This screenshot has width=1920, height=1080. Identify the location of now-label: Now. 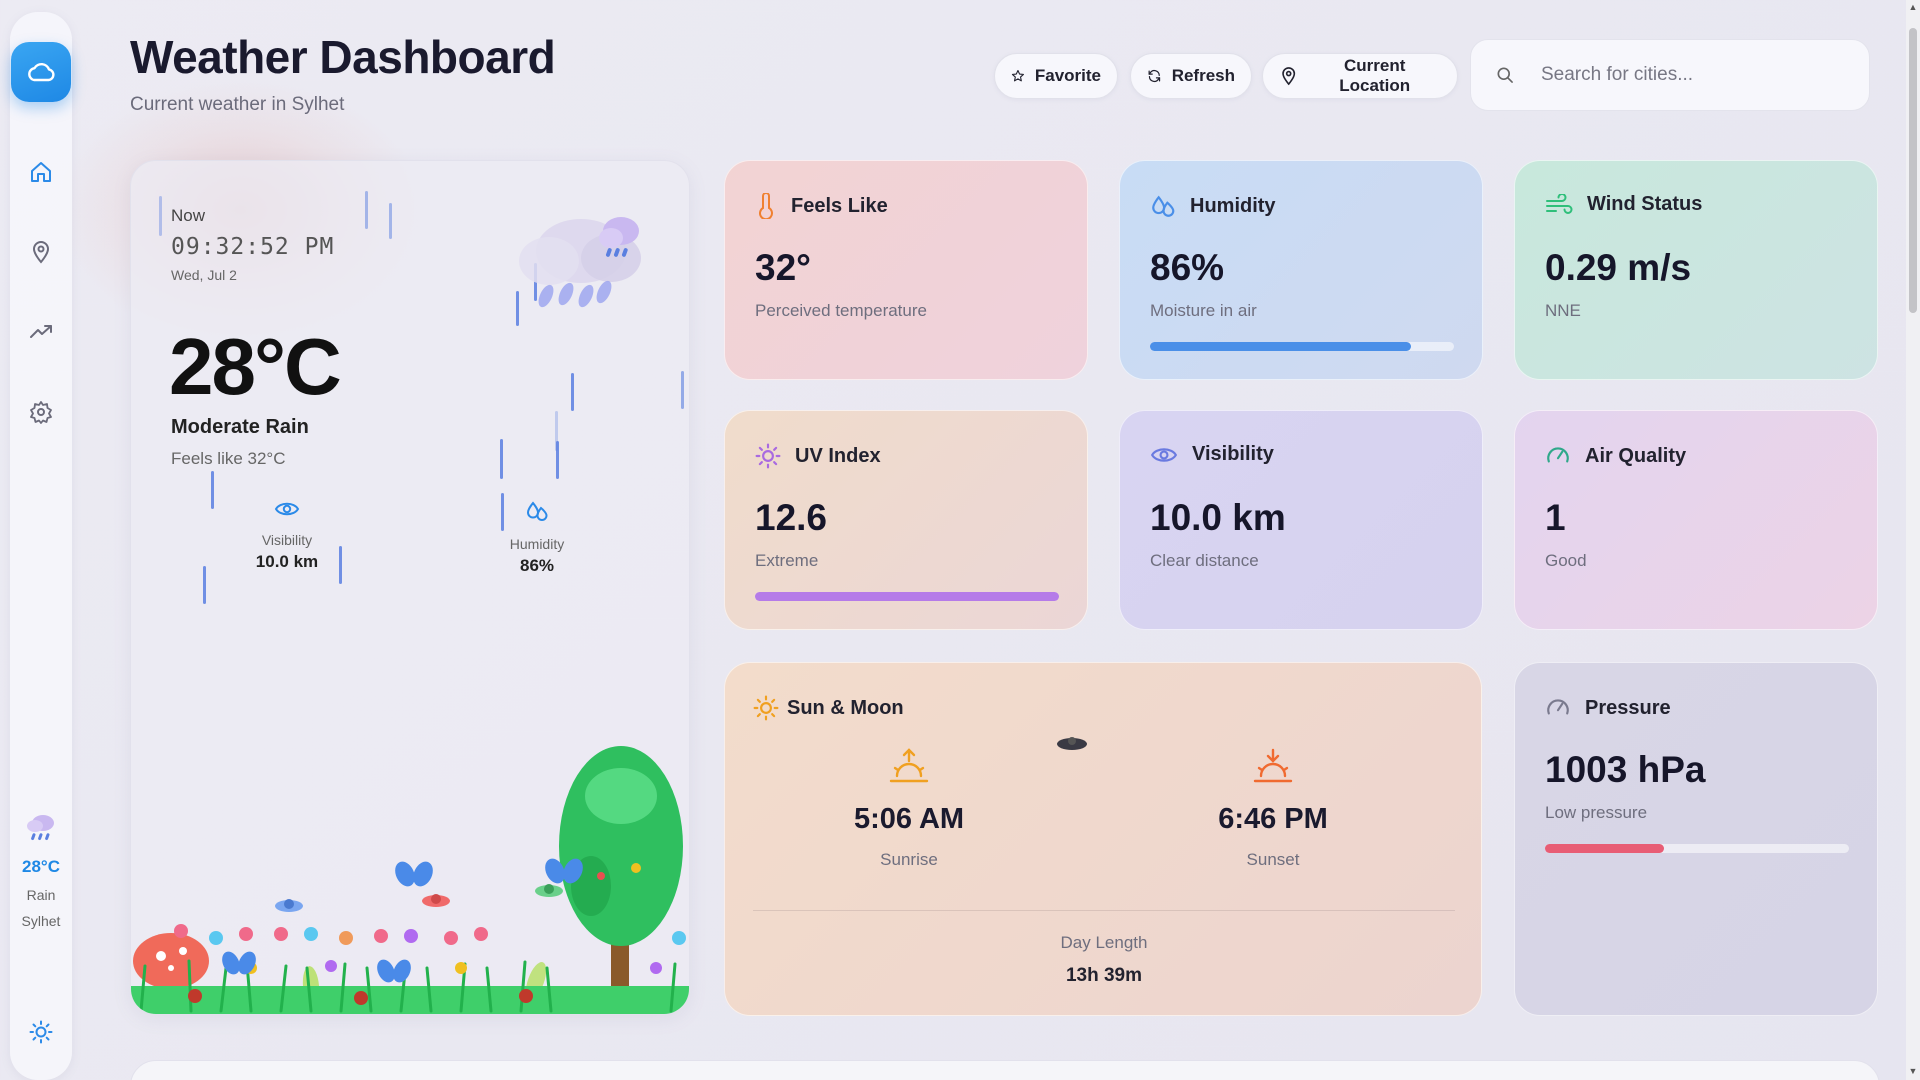
(188, 215).